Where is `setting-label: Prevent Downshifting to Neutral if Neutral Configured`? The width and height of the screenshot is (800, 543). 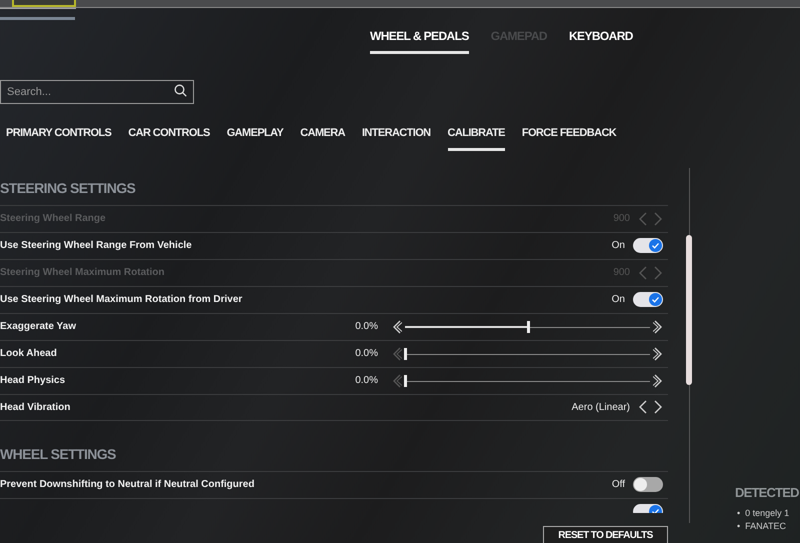 setting-label: Prevent Downshifting to Neutral if Neutral Configured is located at coordinates (127, 485).